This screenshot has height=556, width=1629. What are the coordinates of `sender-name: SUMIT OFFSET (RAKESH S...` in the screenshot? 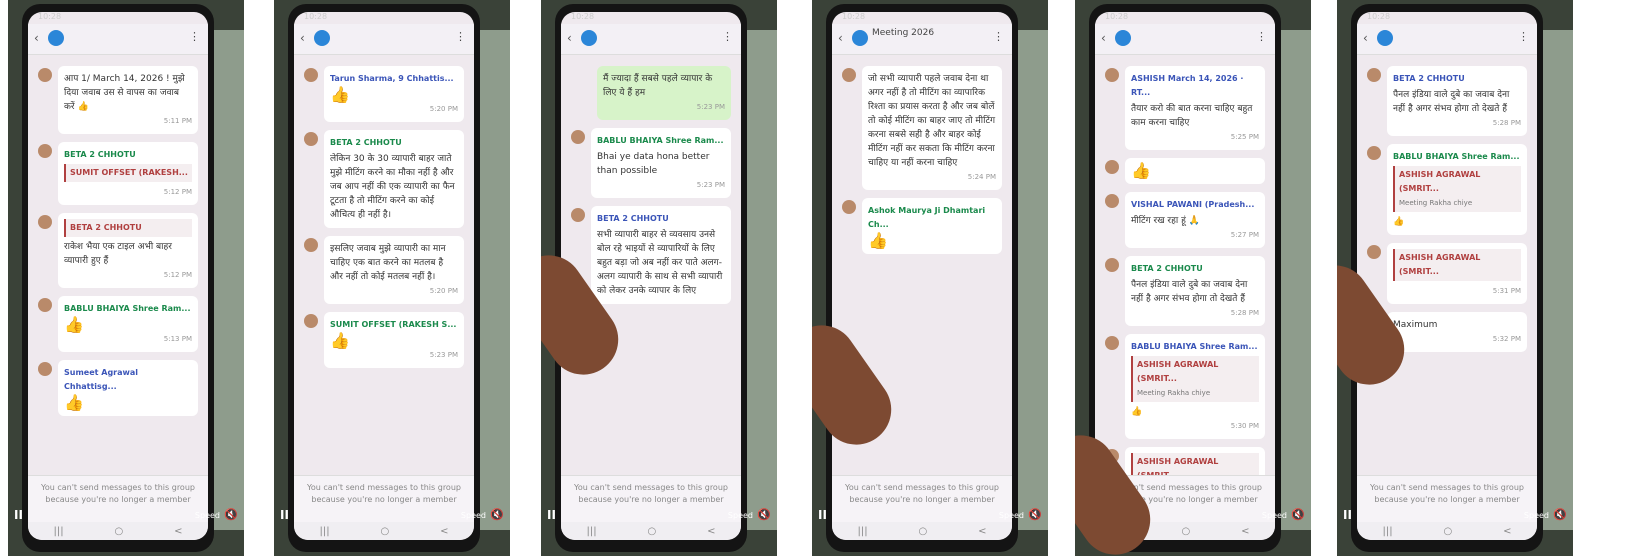 It's located at (394, 325).